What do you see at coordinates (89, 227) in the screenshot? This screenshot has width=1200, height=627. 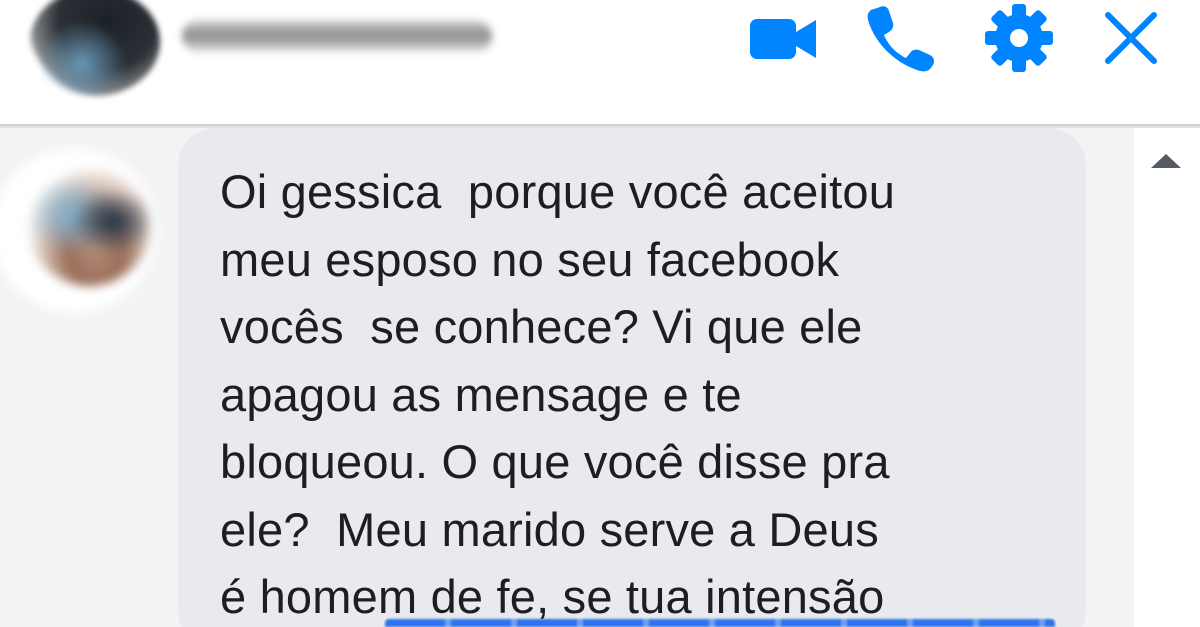 I see `sender-avatar` at bounding box center [89, 227].